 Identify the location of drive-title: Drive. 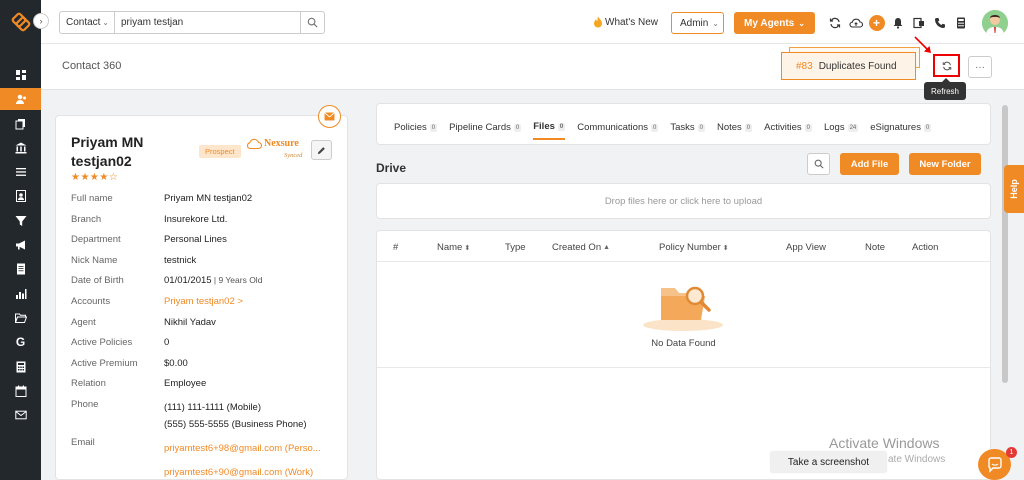
(391, 168).